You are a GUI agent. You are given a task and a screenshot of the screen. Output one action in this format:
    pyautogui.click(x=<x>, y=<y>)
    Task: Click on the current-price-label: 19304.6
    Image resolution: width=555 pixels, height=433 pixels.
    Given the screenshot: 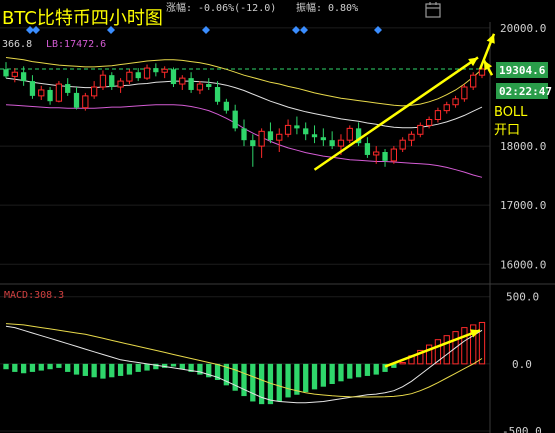 What is the action you would take?
    pyautogui.click(x=522, y=70)
    